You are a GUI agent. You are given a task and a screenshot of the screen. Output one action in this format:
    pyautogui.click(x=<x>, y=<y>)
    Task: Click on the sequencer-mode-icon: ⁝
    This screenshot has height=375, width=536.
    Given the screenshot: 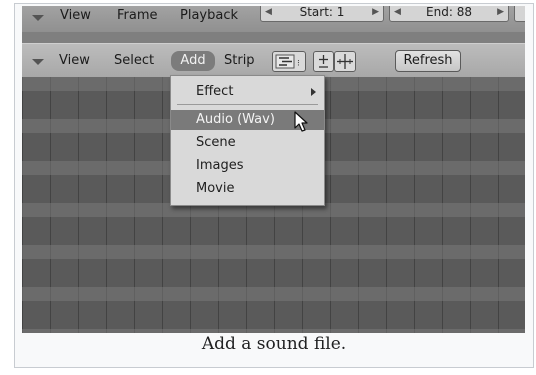 What is the action you would take?
    pyautogui.click(x=287, y=61)
    